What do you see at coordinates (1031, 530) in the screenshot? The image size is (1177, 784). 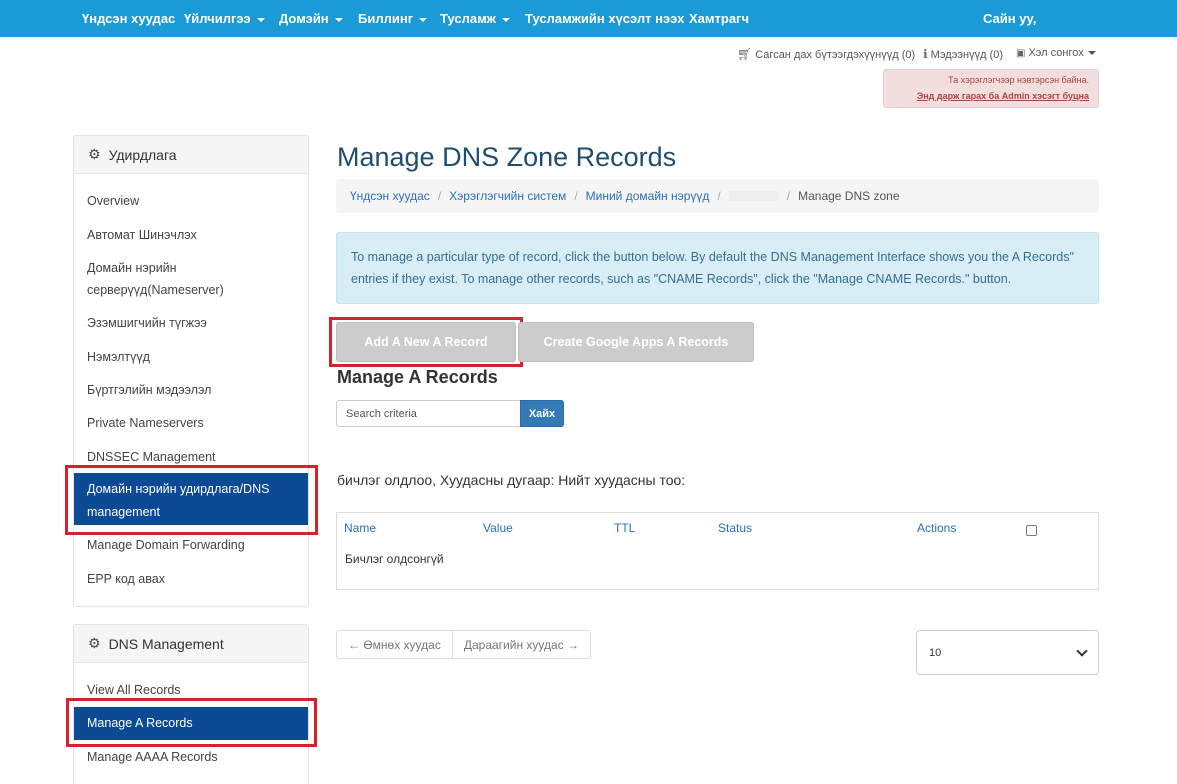 I see `select-all-checkbox` at bounding box center [1031, 530].